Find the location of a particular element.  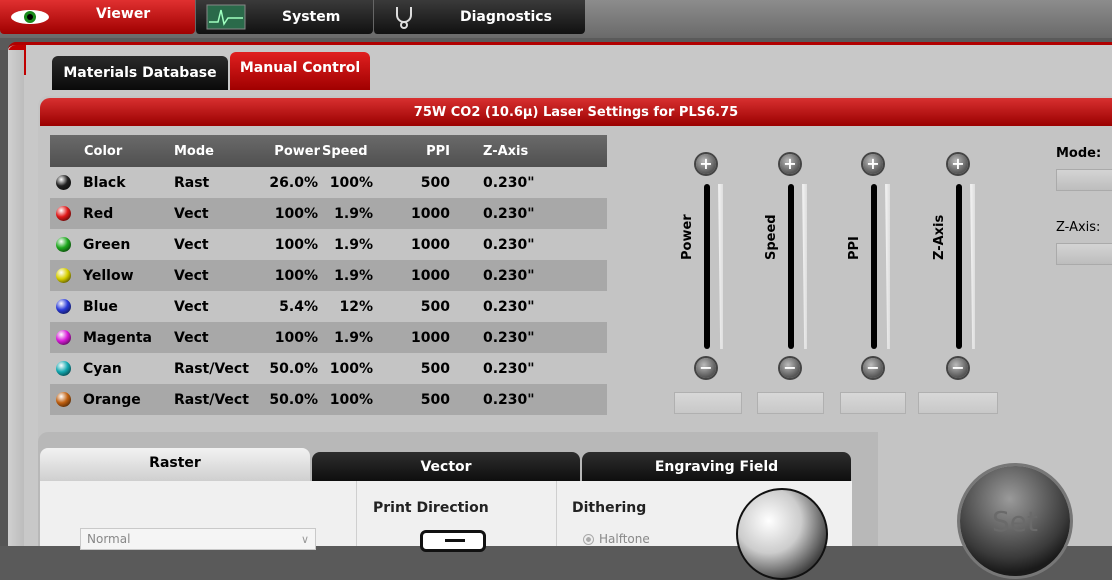

tab-manual-control: Manual Control is located at coordinates (300, 71).